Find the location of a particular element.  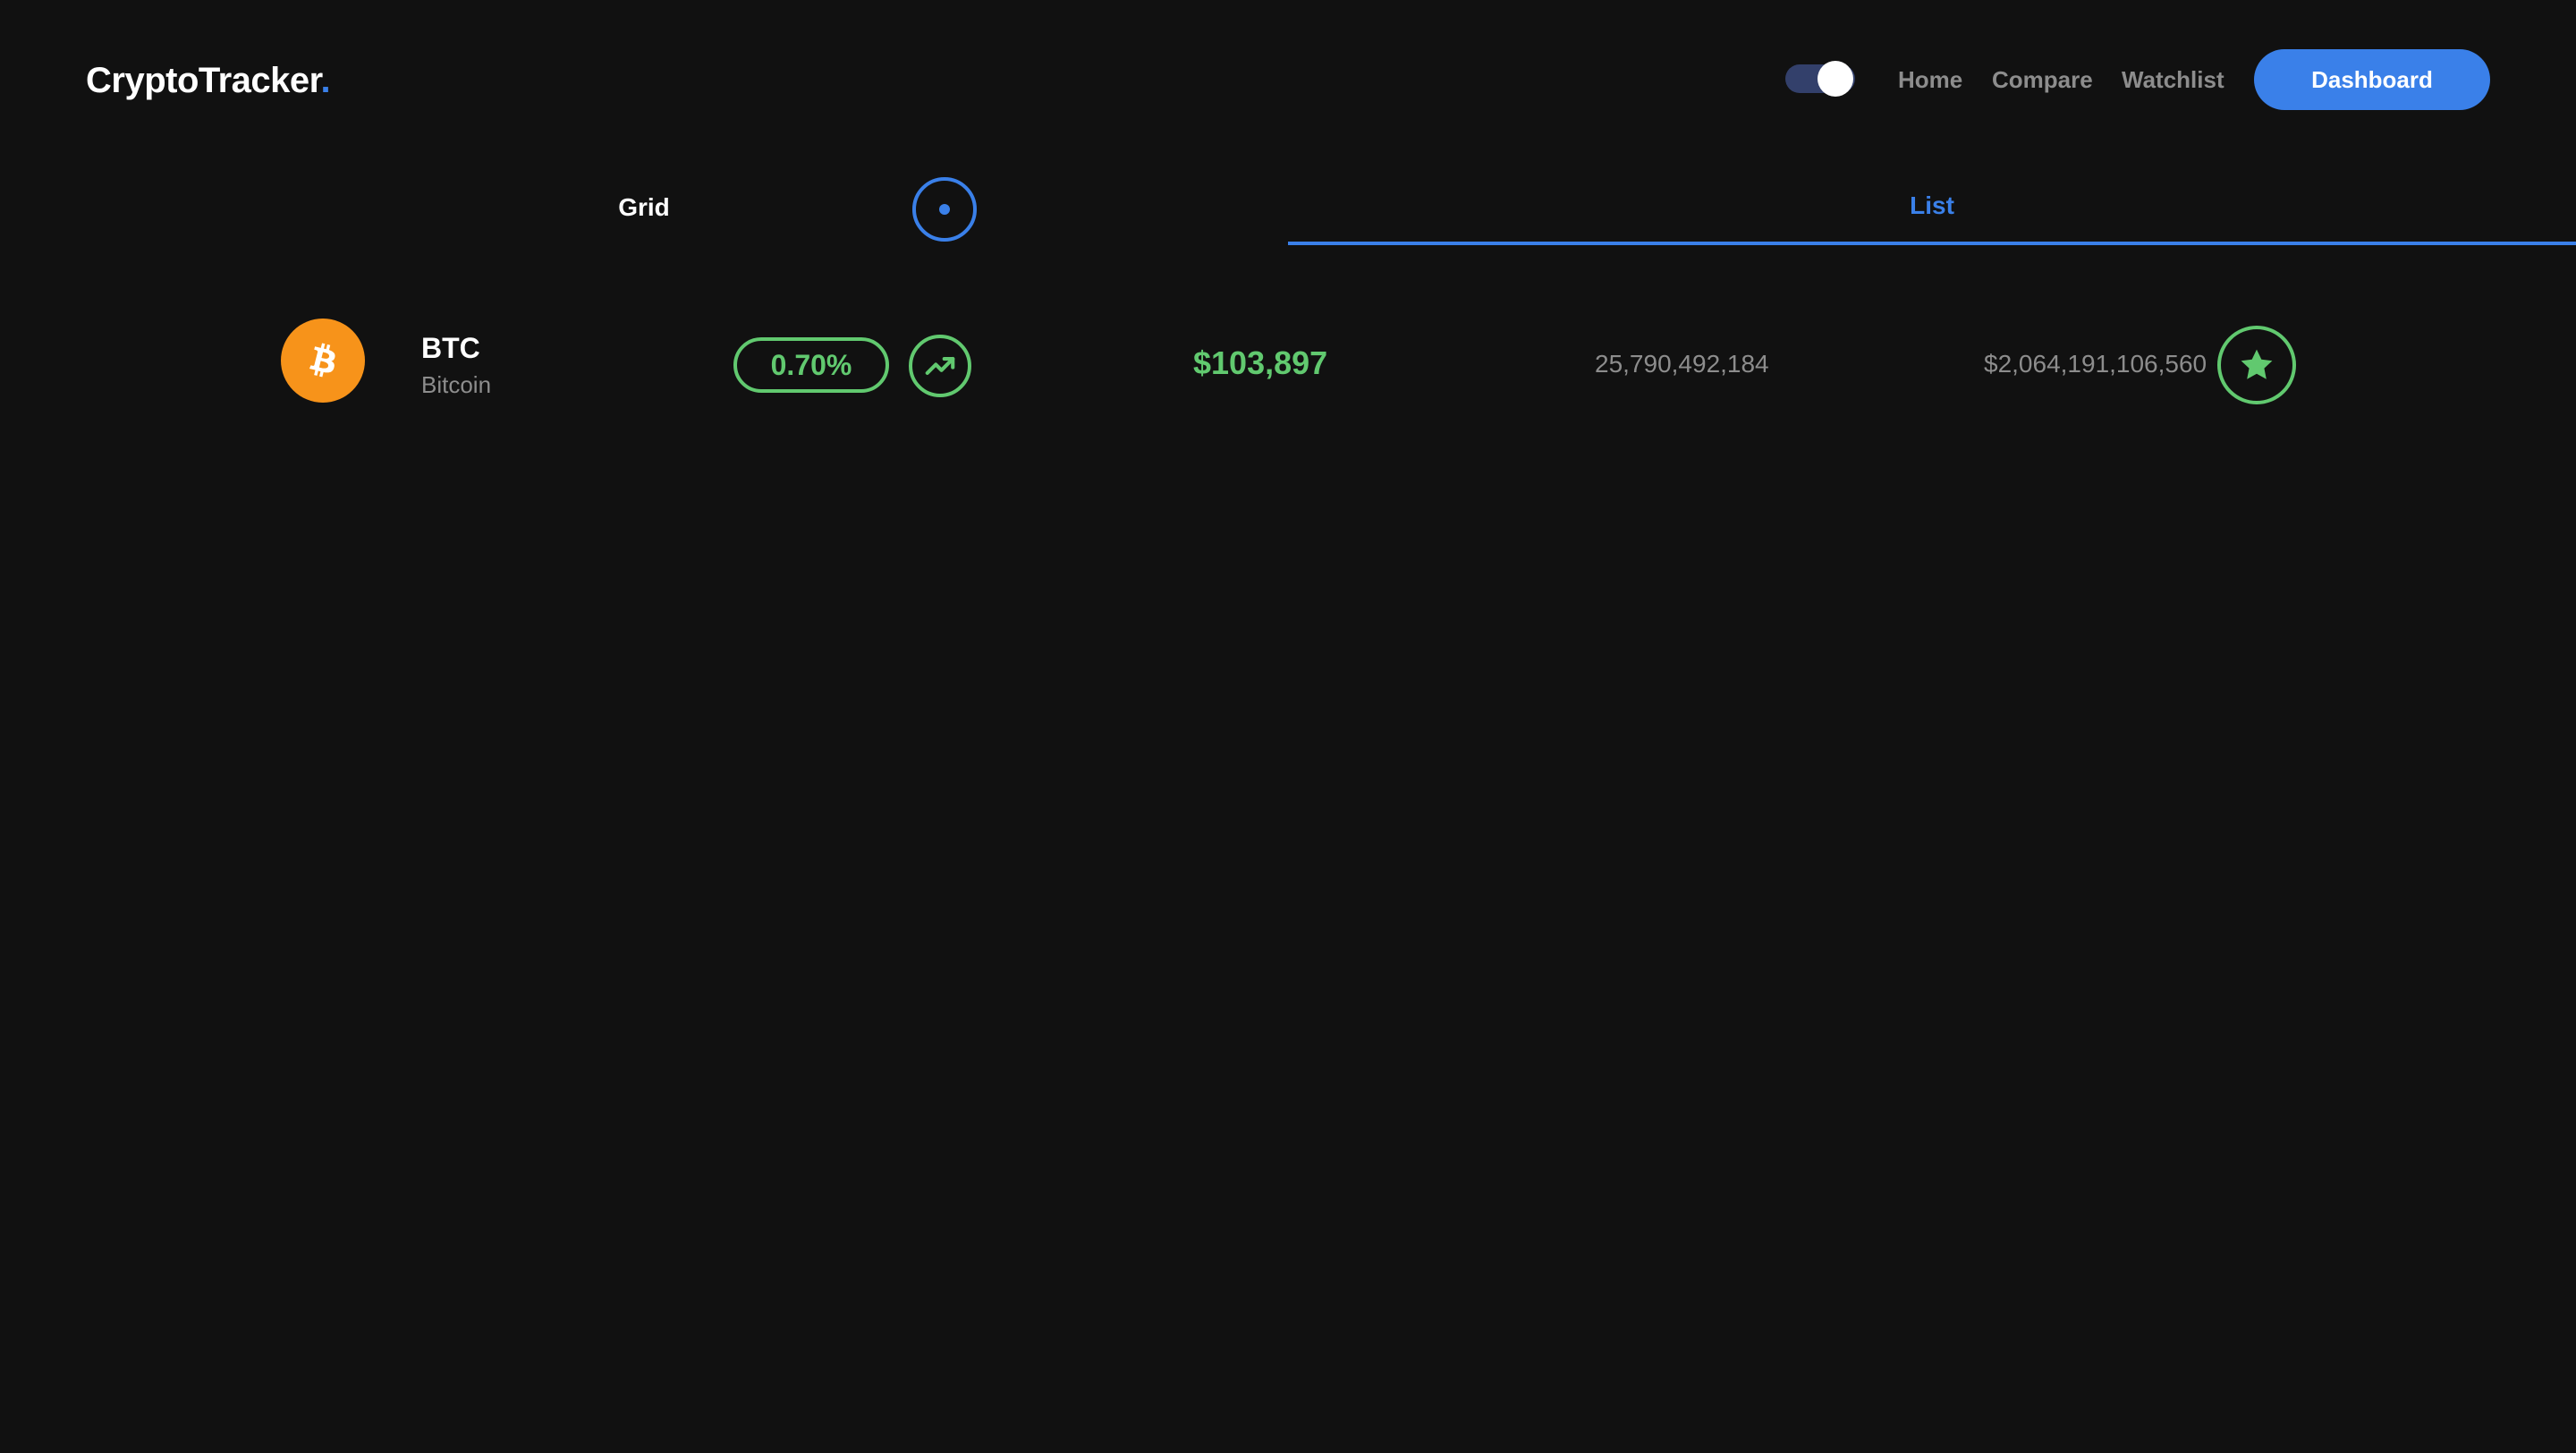

coin-name: Bitcoin is located at coordinates (456, 384).